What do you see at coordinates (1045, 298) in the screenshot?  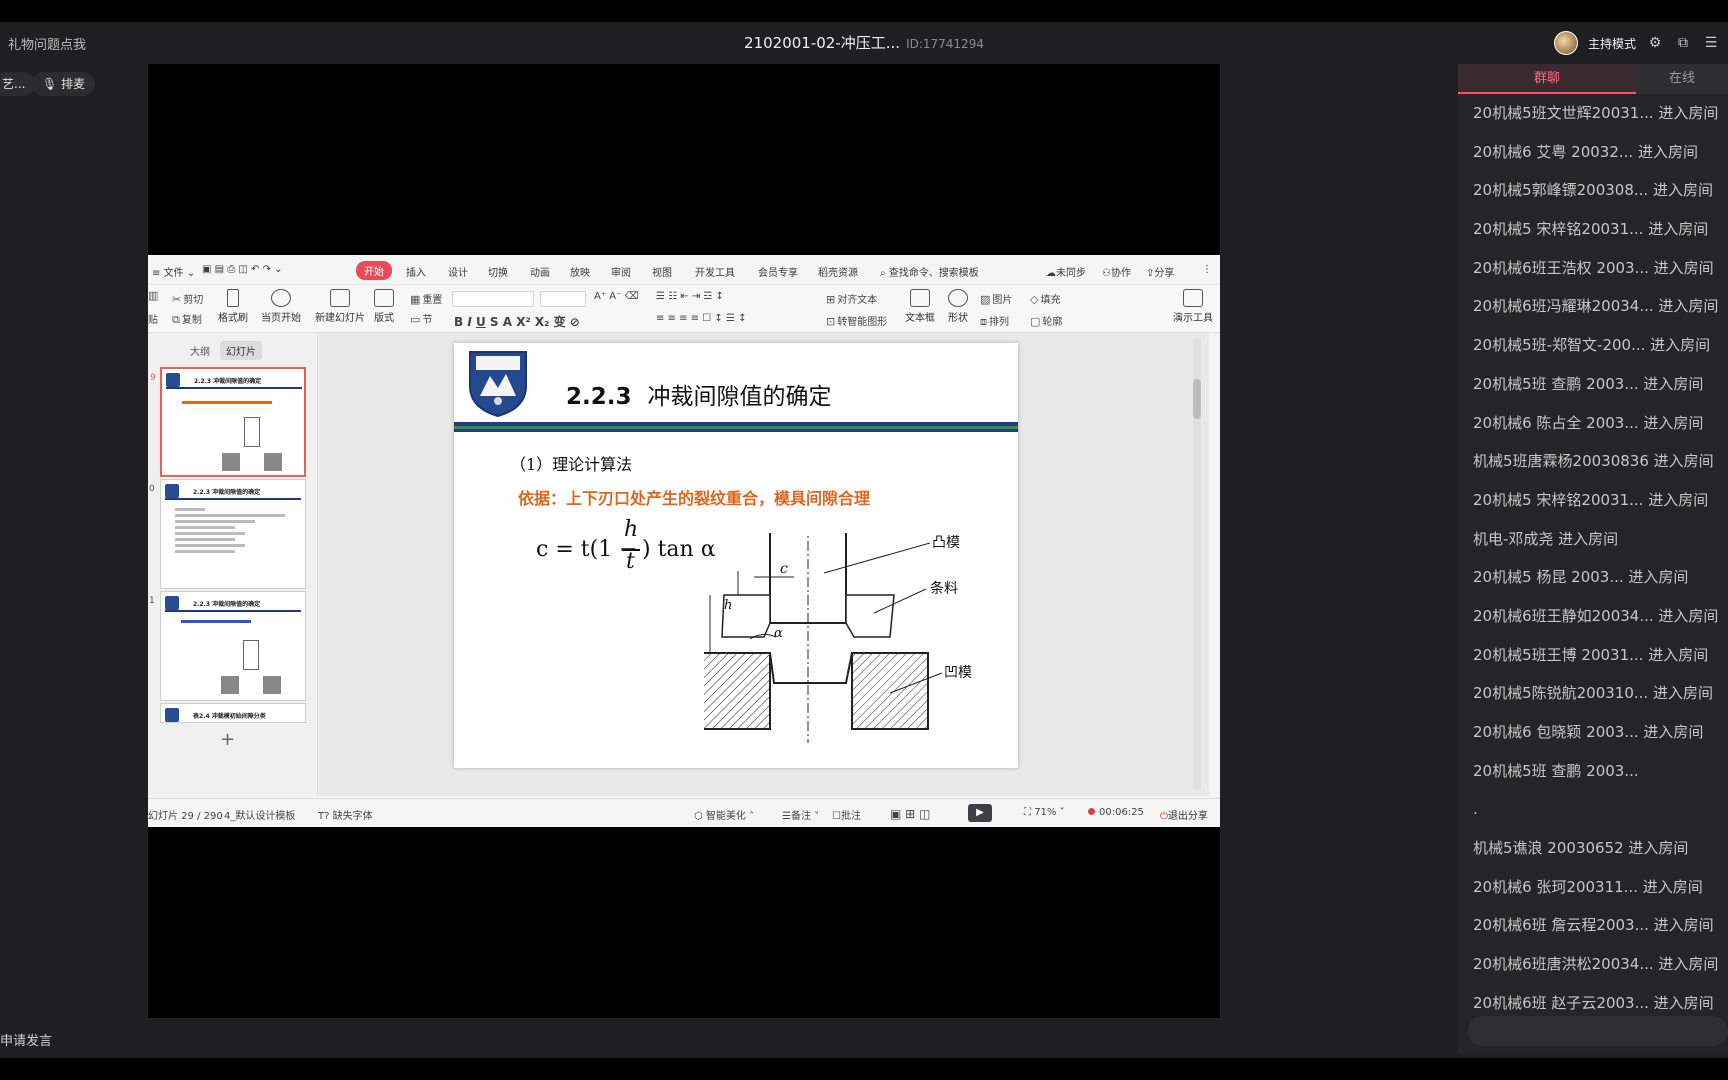 I see `fill-button: ◇ 填充` at bounding box center [1045, 298].